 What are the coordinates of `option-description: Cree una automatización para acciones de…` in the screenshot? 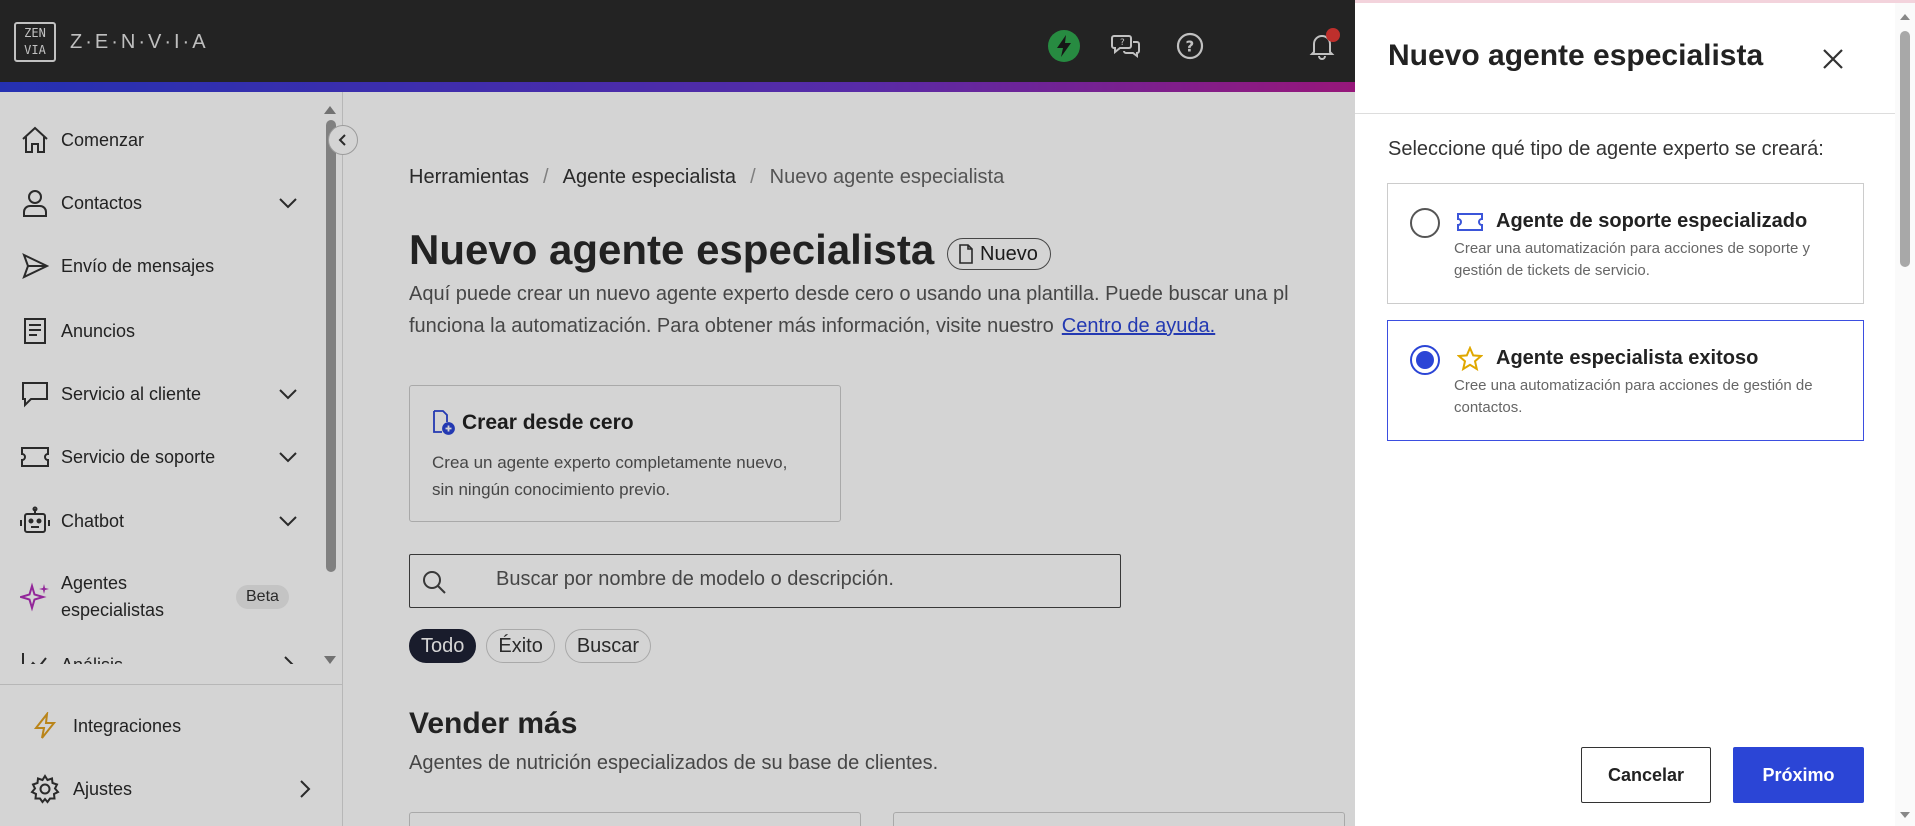 It's located at (1633, 396).